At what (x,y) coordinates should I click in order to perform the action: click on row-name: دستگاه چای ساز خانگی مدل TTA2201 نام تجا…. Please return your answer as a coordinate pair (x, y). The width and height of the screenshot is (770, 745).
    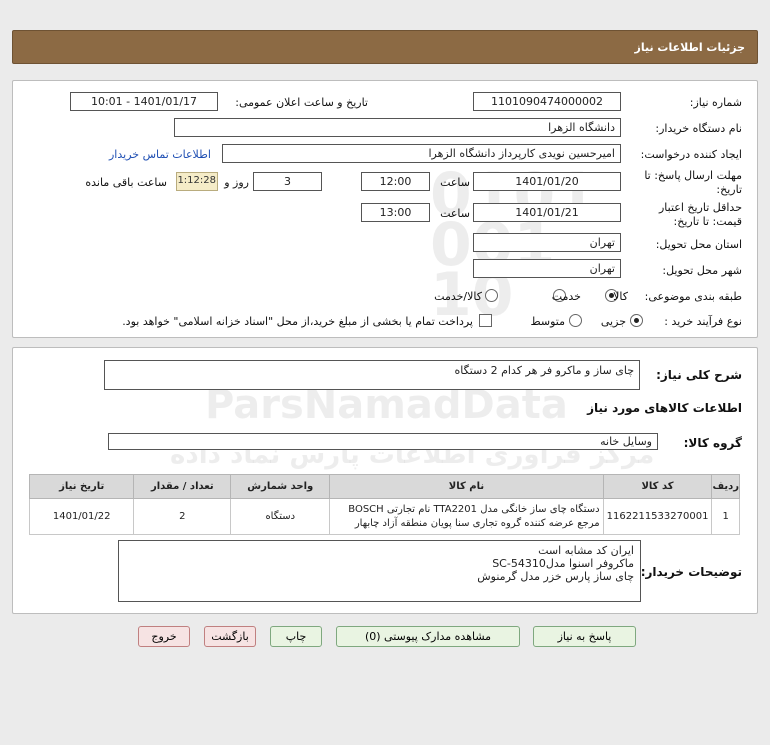
    Looking at the image, I should click on (466, 516).